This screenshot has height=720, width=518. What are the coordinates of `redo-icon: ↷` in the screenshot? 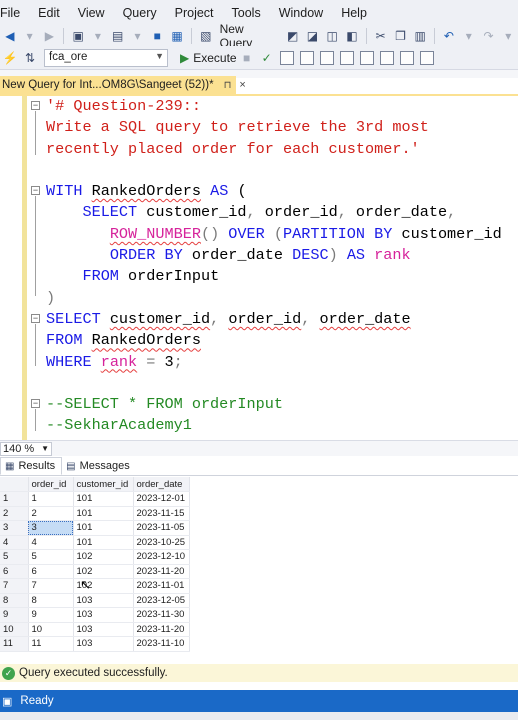 It's located at (489, 36).